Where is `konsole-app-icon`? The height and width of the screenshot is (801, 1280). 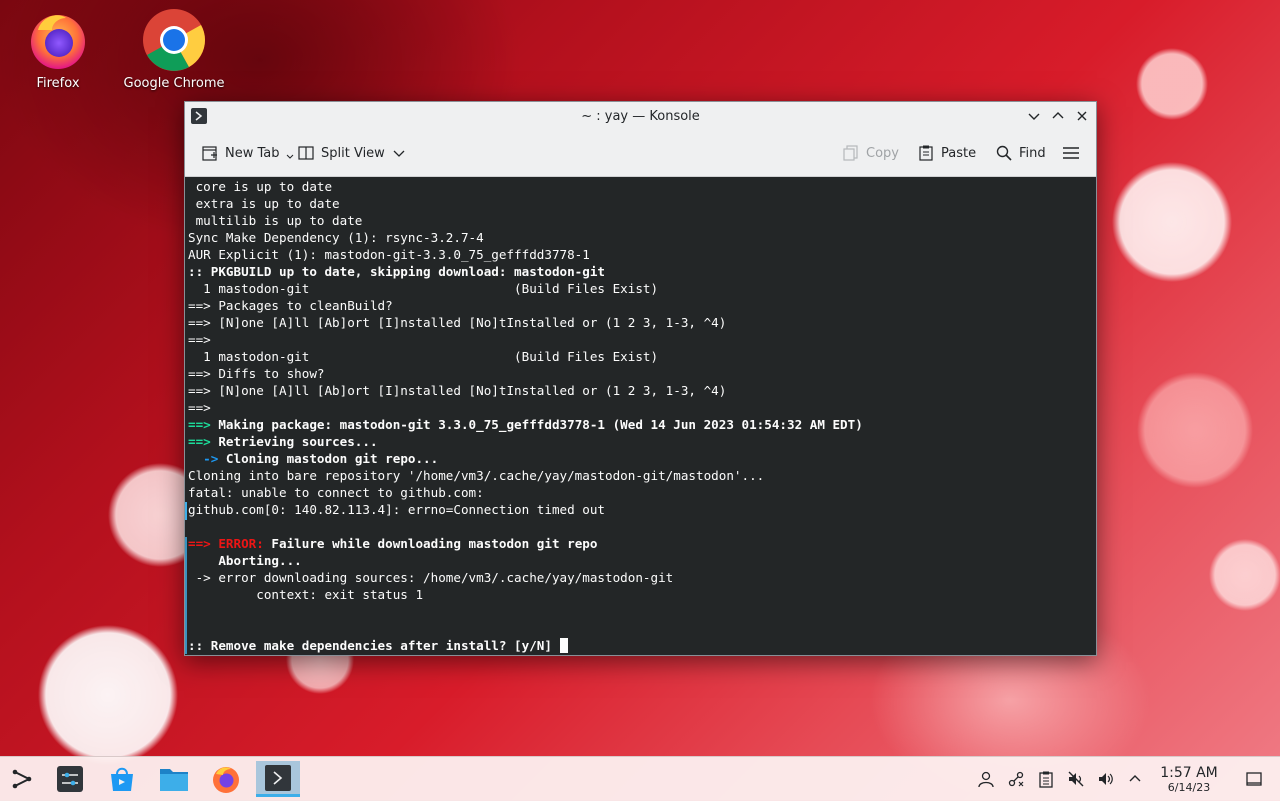 konsole-app-icon is located at coordinates (199, 116).